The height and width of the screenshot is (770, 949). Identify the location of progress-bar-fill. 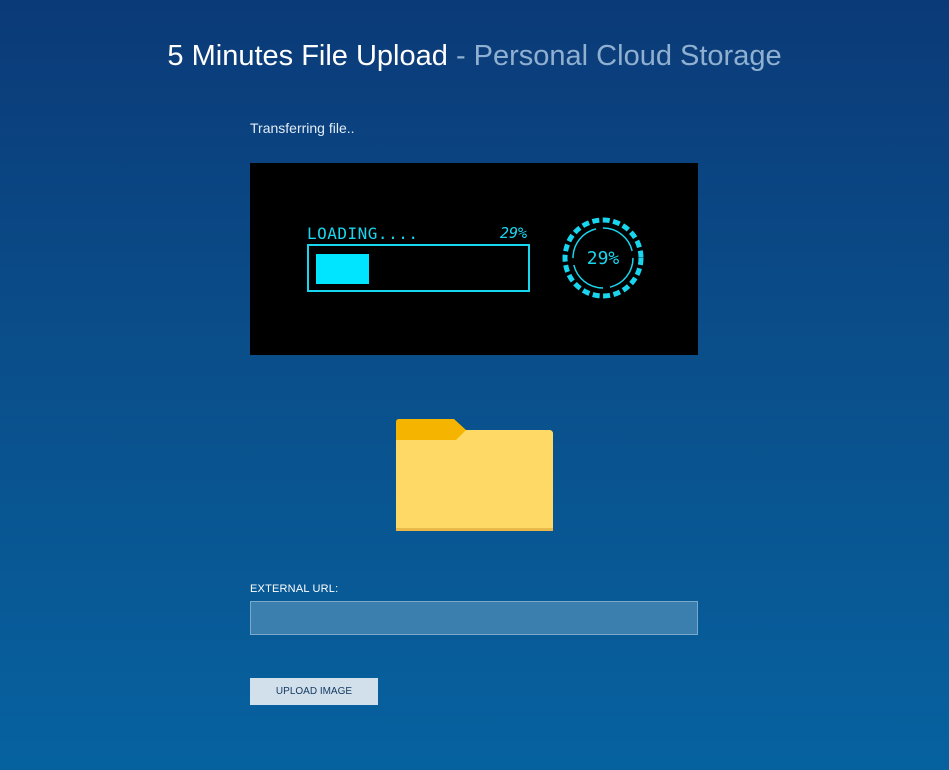
(342, 269).